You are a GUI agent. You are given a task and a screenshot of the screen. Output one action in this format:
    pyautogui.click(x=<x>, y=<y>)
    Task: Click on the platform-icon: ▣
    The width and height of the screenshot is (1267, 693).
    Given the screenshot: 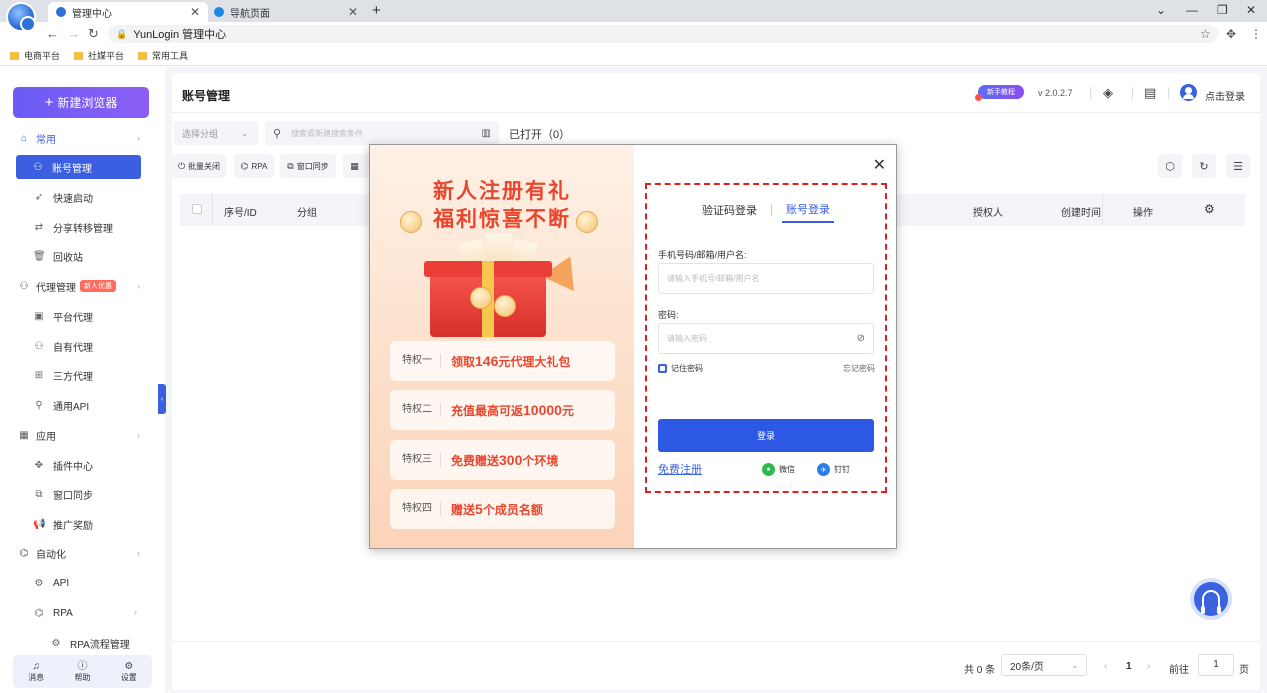 What is the action you would take?
    pyautogui.click(x=39, y=316)
    